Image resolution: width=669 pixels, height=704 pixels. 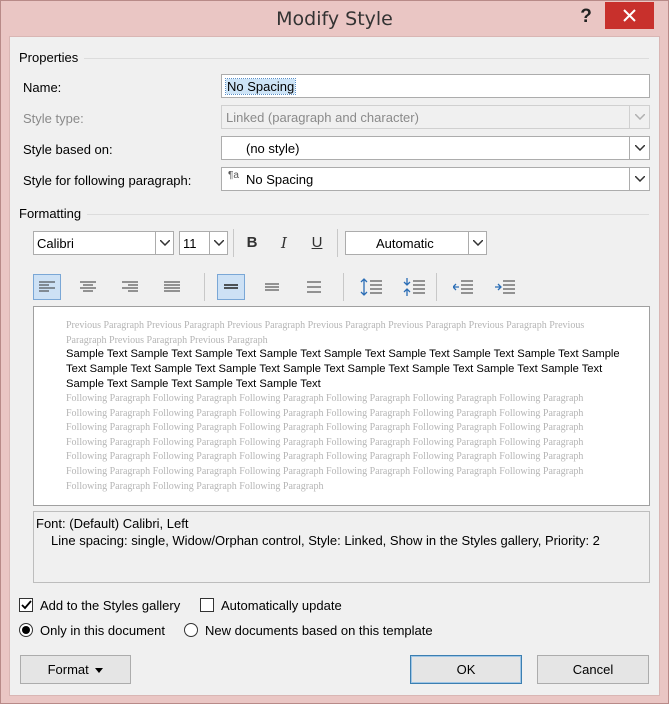 I want to click on formatting-heading: Formatting, so click(x=50, y=213).